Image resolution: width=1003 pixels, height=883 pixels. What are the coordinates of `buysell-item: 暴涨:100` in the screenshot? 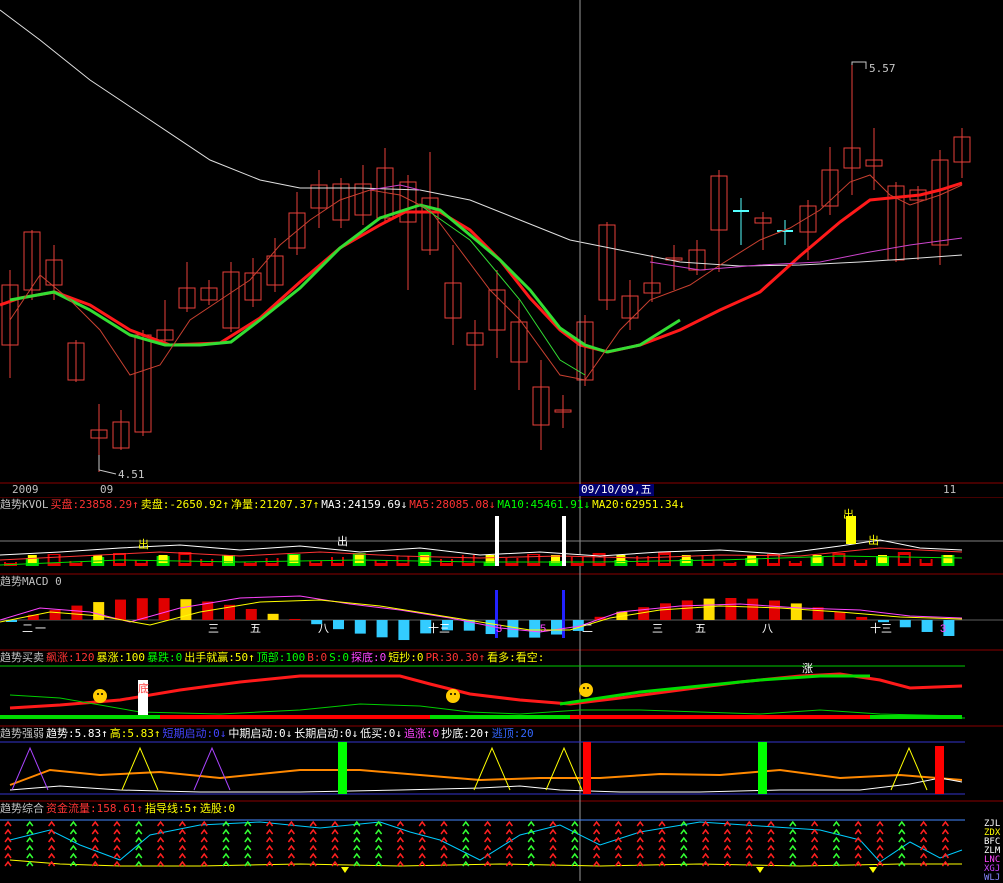 It's located at (121, 657).